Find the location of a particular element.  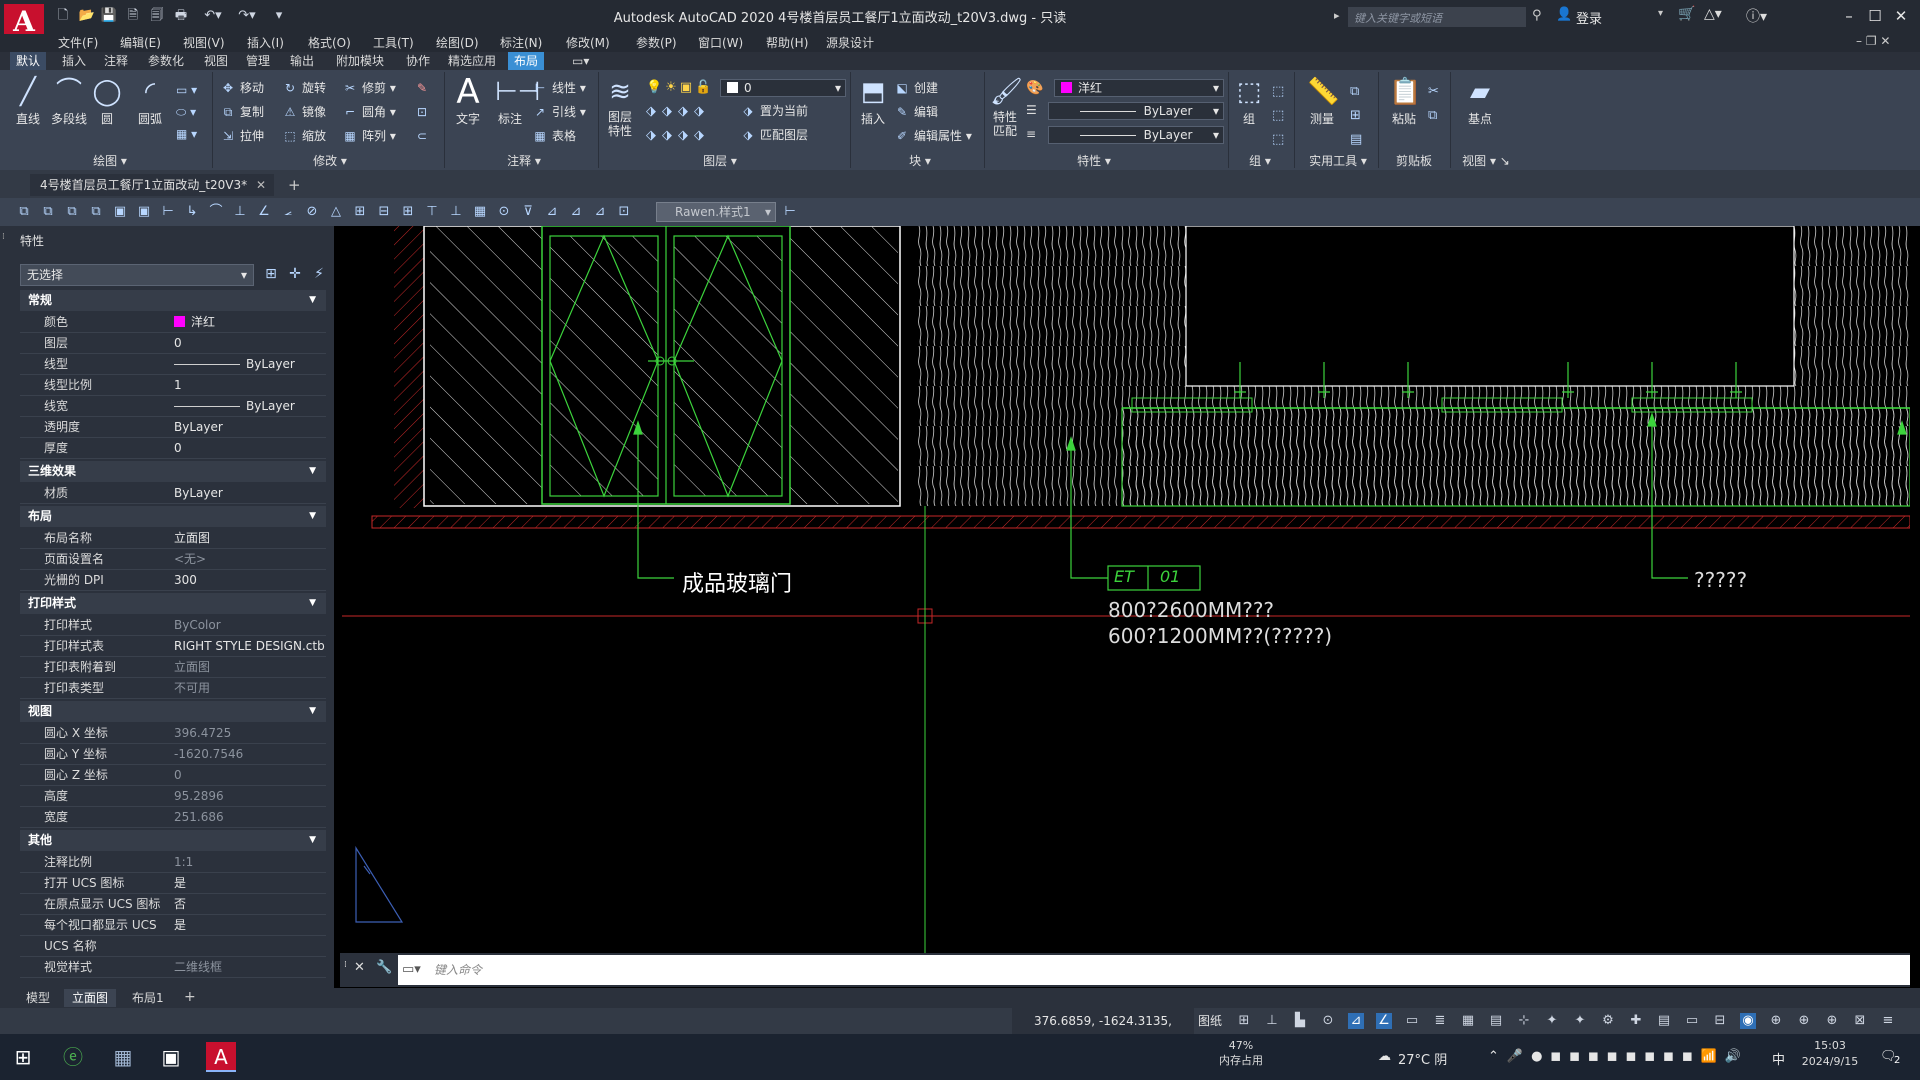

status-toggle-icon: ⊥ is located at coordinates (1272, 1021).